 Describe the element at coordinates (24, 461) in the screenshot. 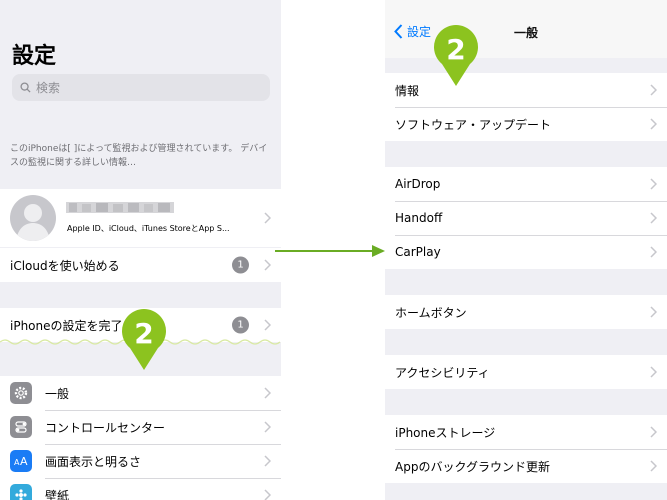

I see `svg-text: A` at that location.